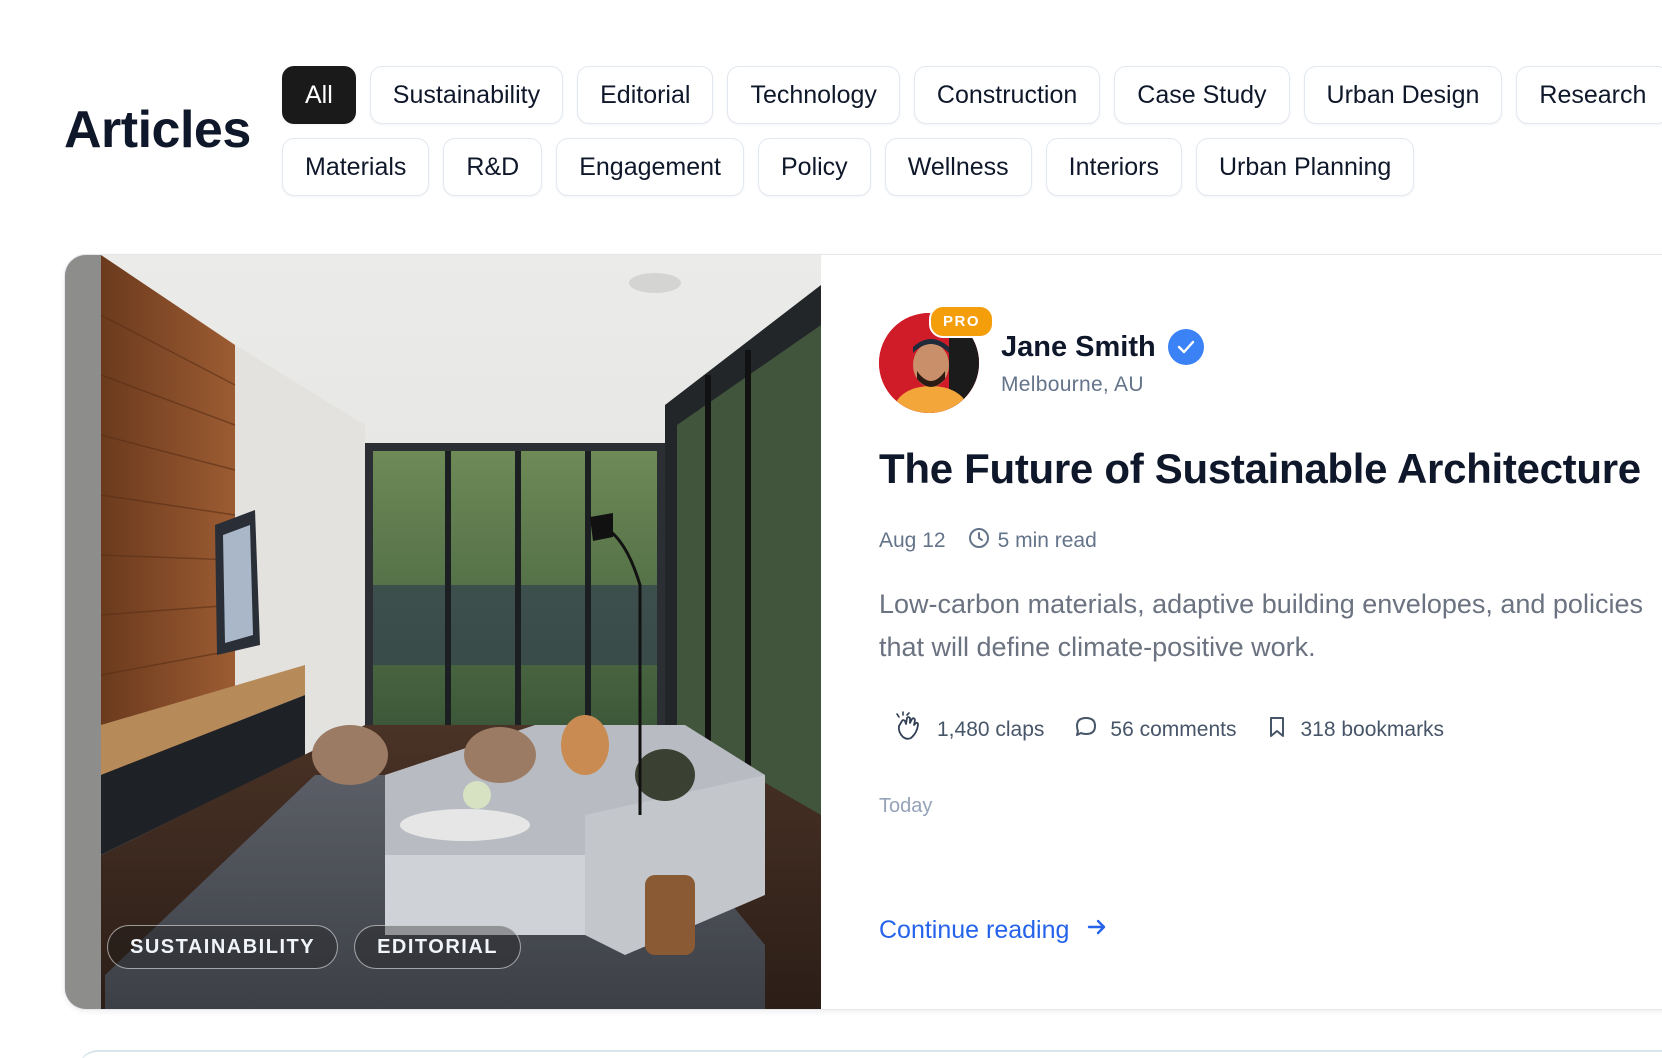 This screenshot has width=1662, height=1058. I want to click on bookmark-stat: 318 bookmarks, so click(1355, 730).